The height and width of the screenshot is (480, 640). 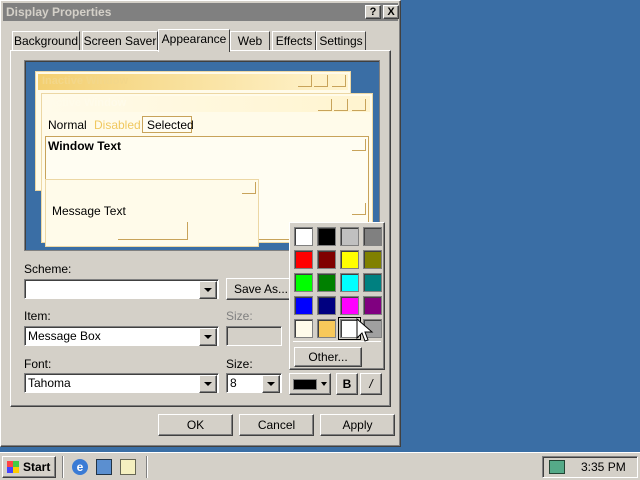 I want to click on tab-background: Background, so click(x=46, y=41).